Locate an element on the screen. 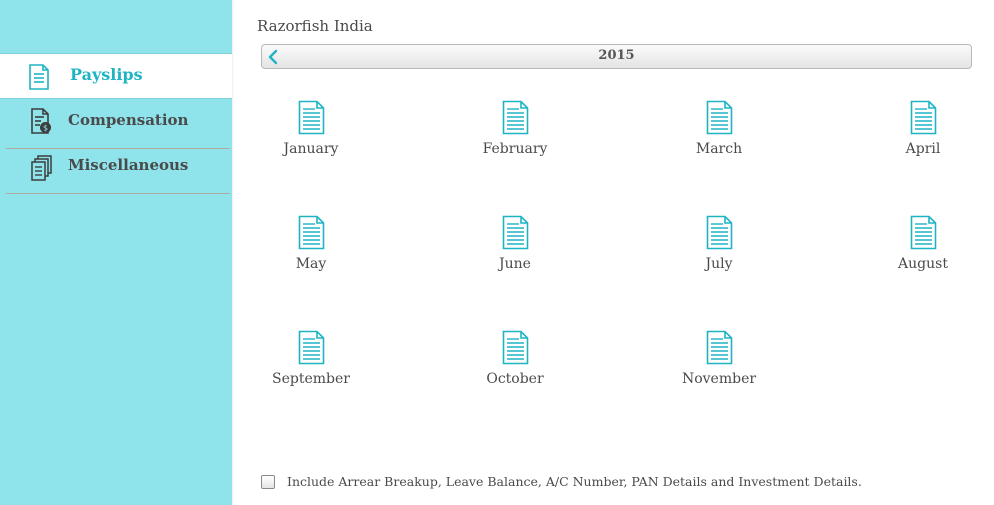  month-item-march: March is located at coordinates (719, 128).